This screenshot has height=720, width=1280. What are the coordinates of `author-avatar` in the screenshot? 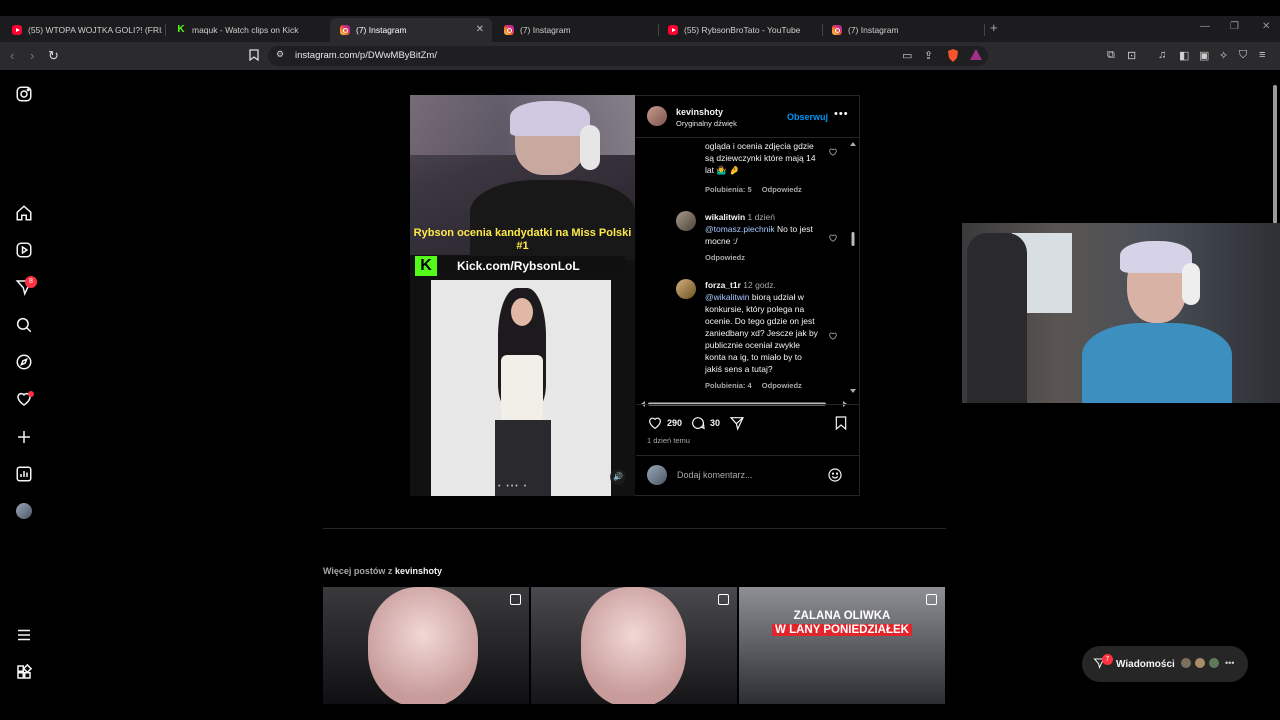 It's located at (657, 116).